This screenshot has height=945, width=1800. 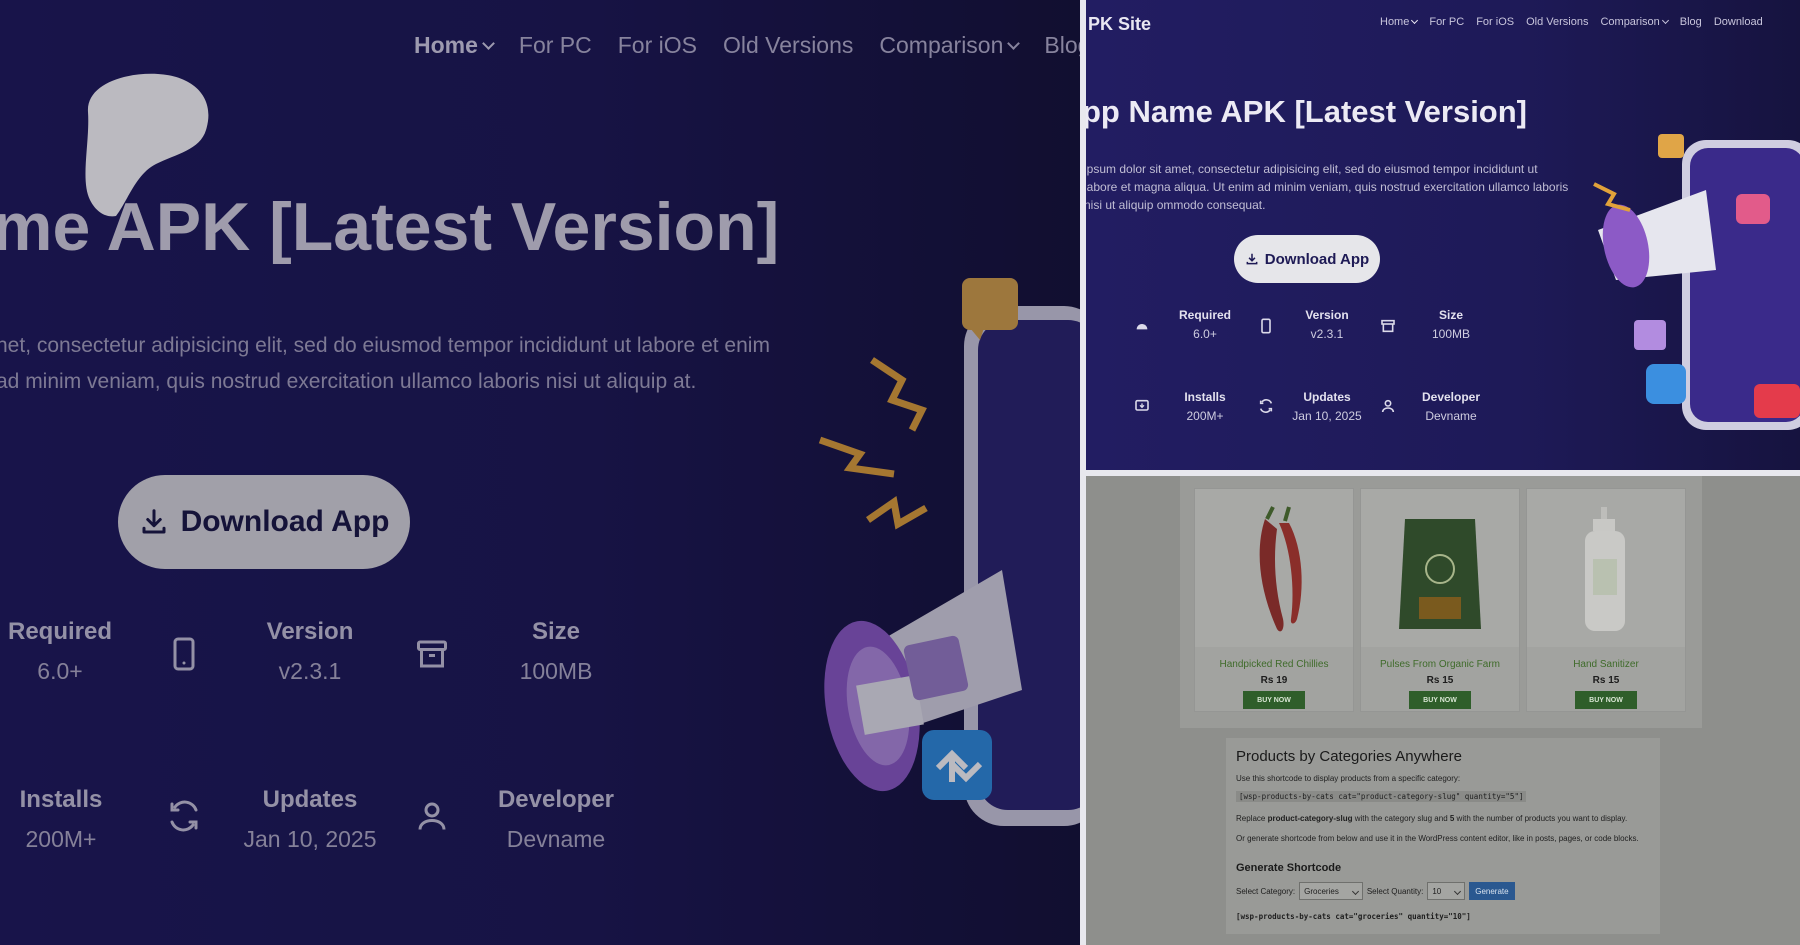 What do you see at coordinates (1289, 868) in the screenshot?
I see `generate-heading: Generate Shortcode` at bounding box center [1289, 868].